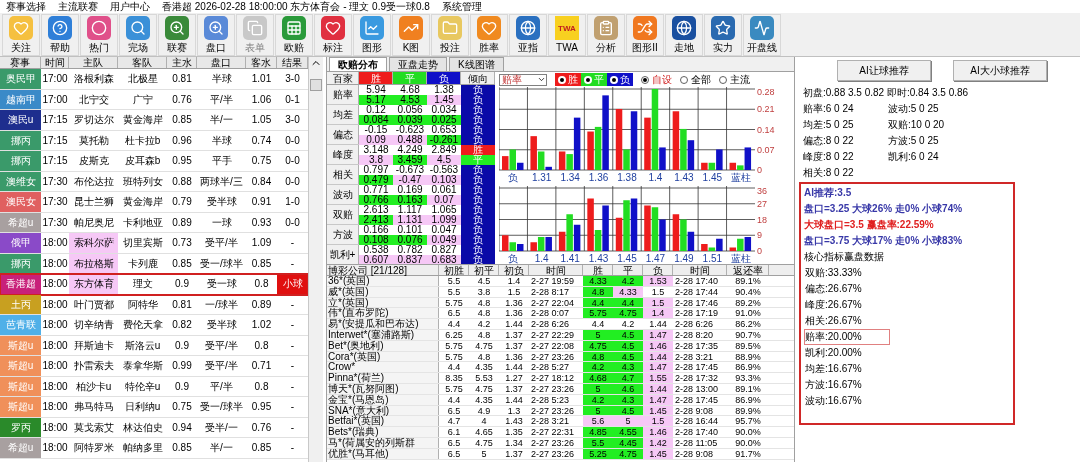  What do you see at coordinates (454, 270) in the screenshot?
I see `column-header: 初胜` at bounding box center [454, 270].